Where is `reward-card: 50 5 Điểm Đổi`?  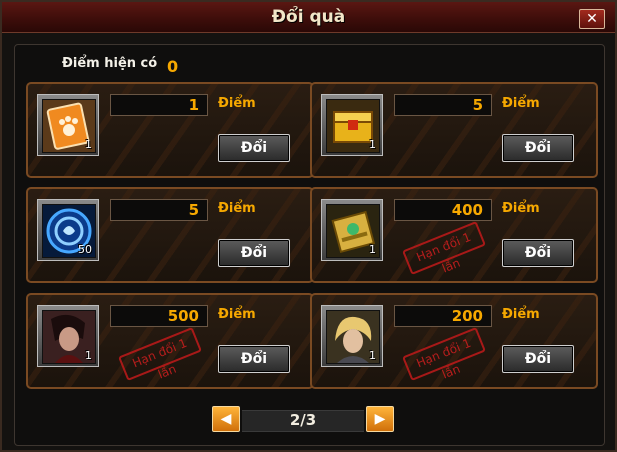 reward-card: 50 5 Điểm Đổi is located at coordinates (170, 235).